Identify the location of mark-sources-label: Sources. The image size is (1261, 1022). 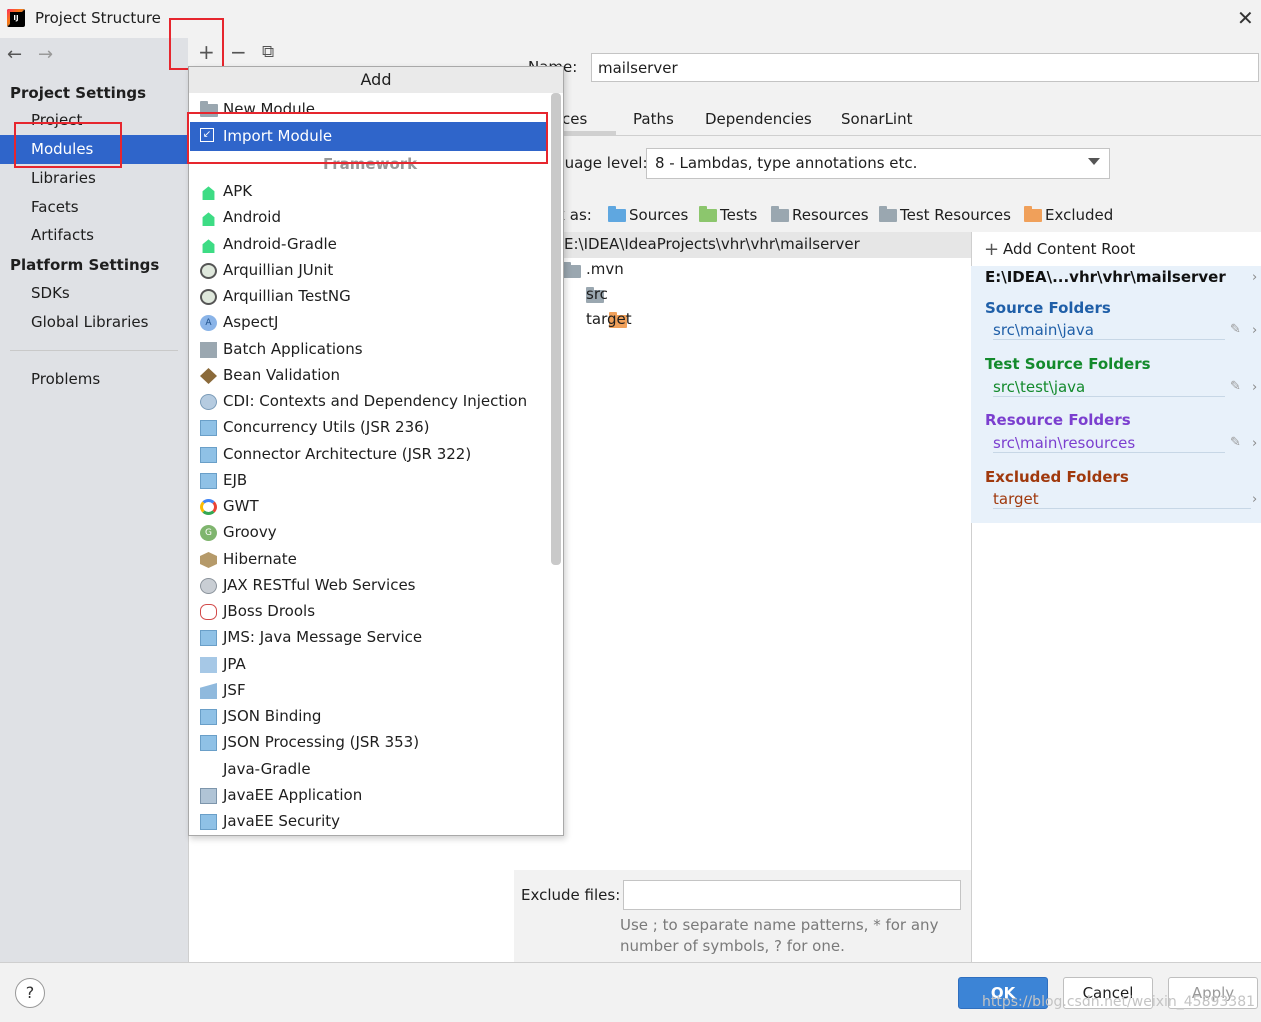
(659, 215).